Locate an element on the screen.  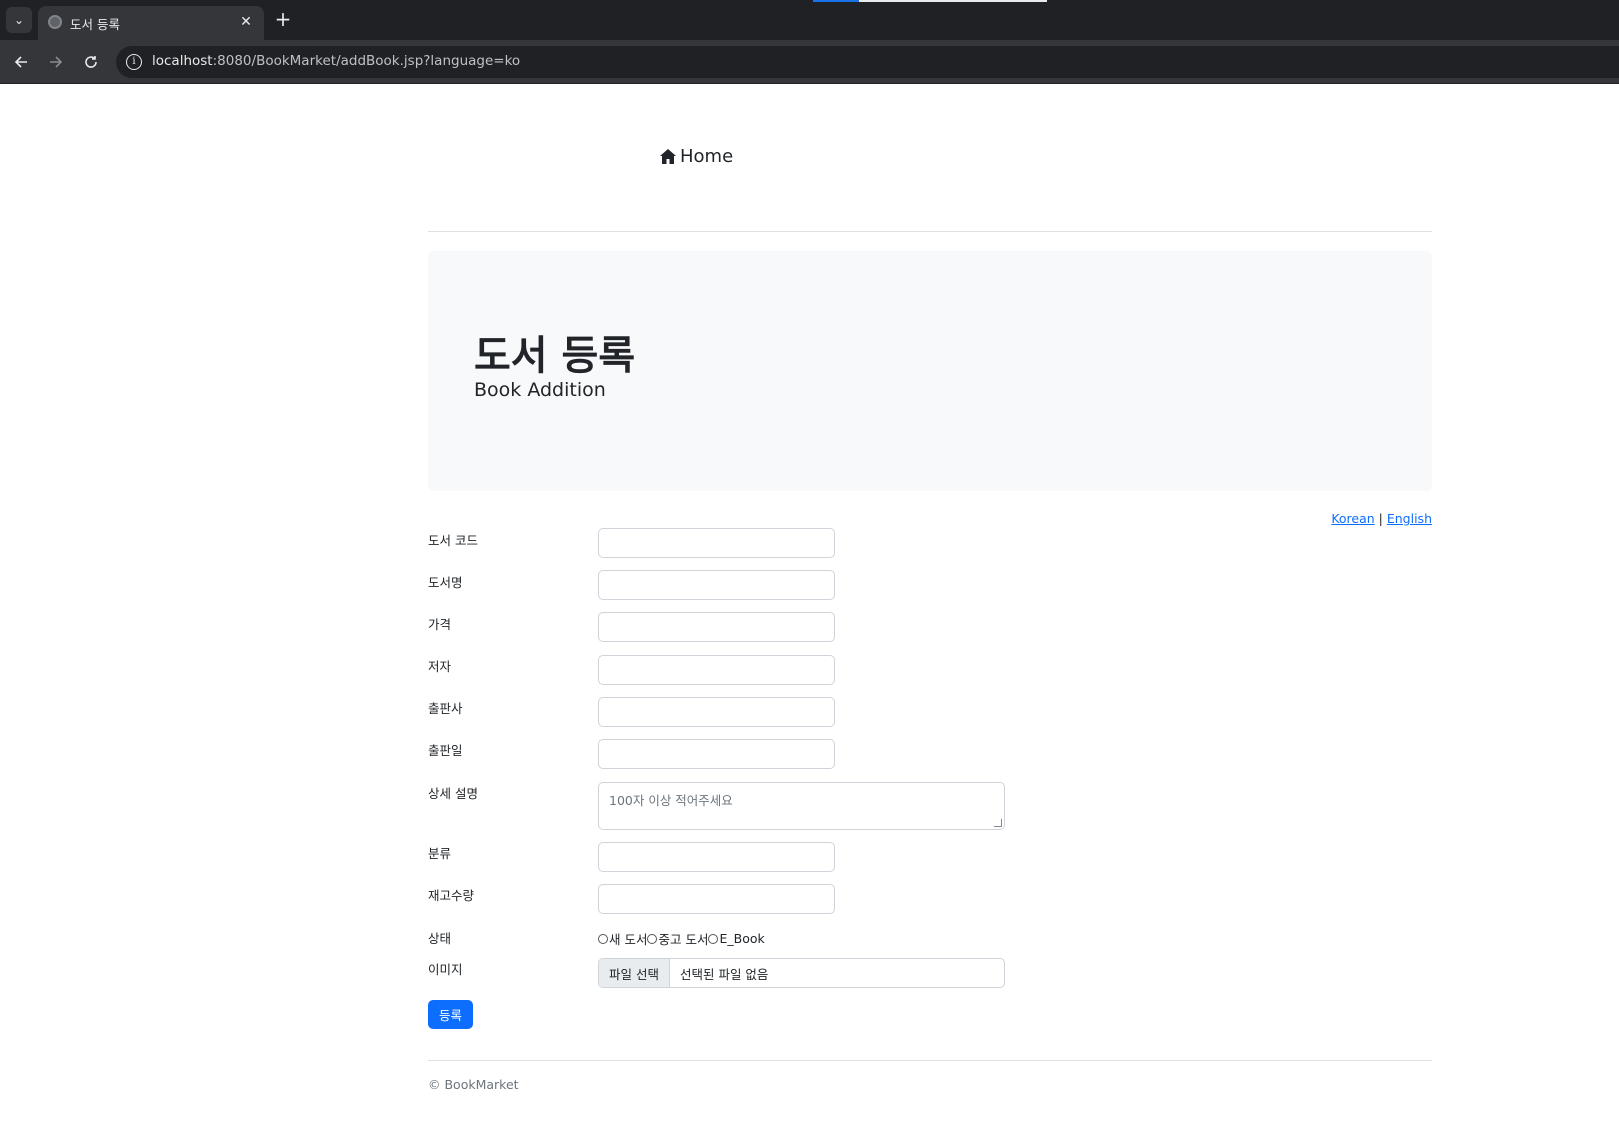
radio-new-label: 새 도서 is located at coordinates (628, 939).